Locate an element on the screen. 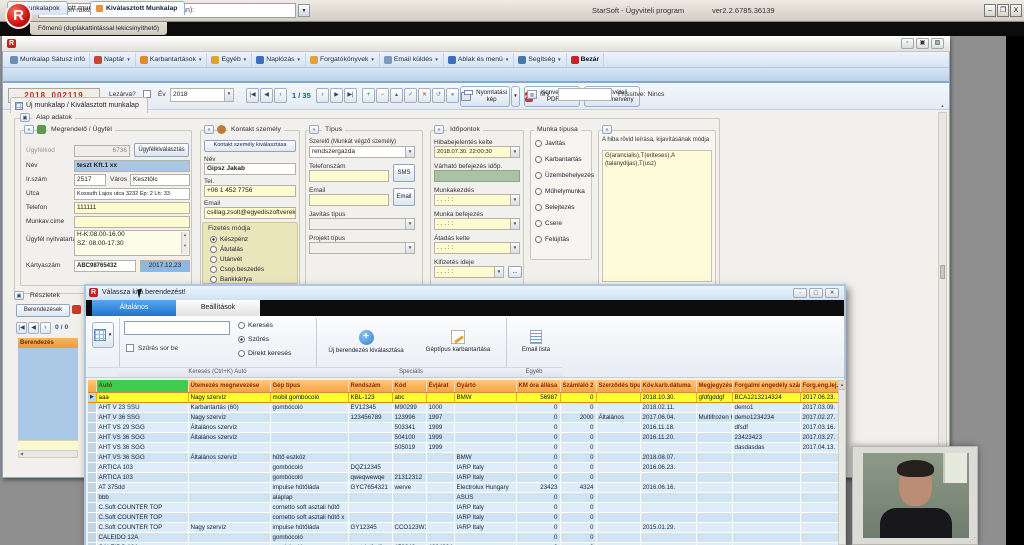 The image size is (1024, 545). cell-r8c4: DQZ12345 is located at coordinates (370, 467).